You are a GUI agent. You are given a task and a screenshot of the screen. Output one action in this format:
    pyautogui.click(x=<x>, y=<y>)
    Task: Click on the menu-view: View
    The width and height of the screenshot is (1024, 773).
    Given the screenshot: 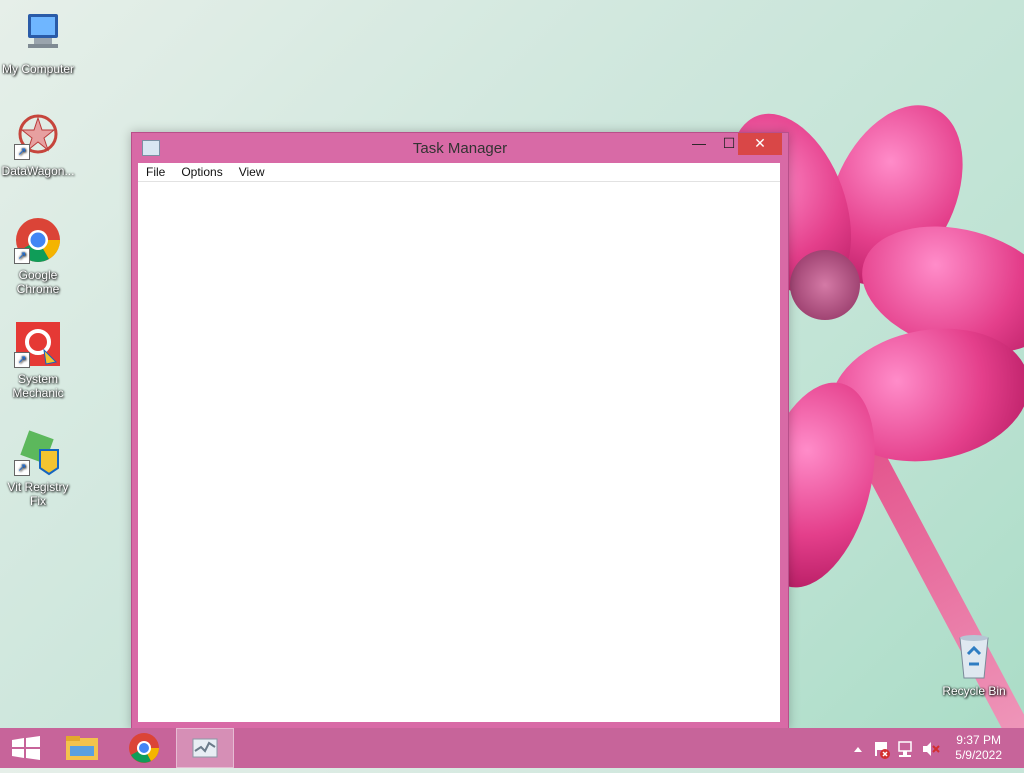 What is the action you would take?
    pyautogui.click(x=252, y=172)
    